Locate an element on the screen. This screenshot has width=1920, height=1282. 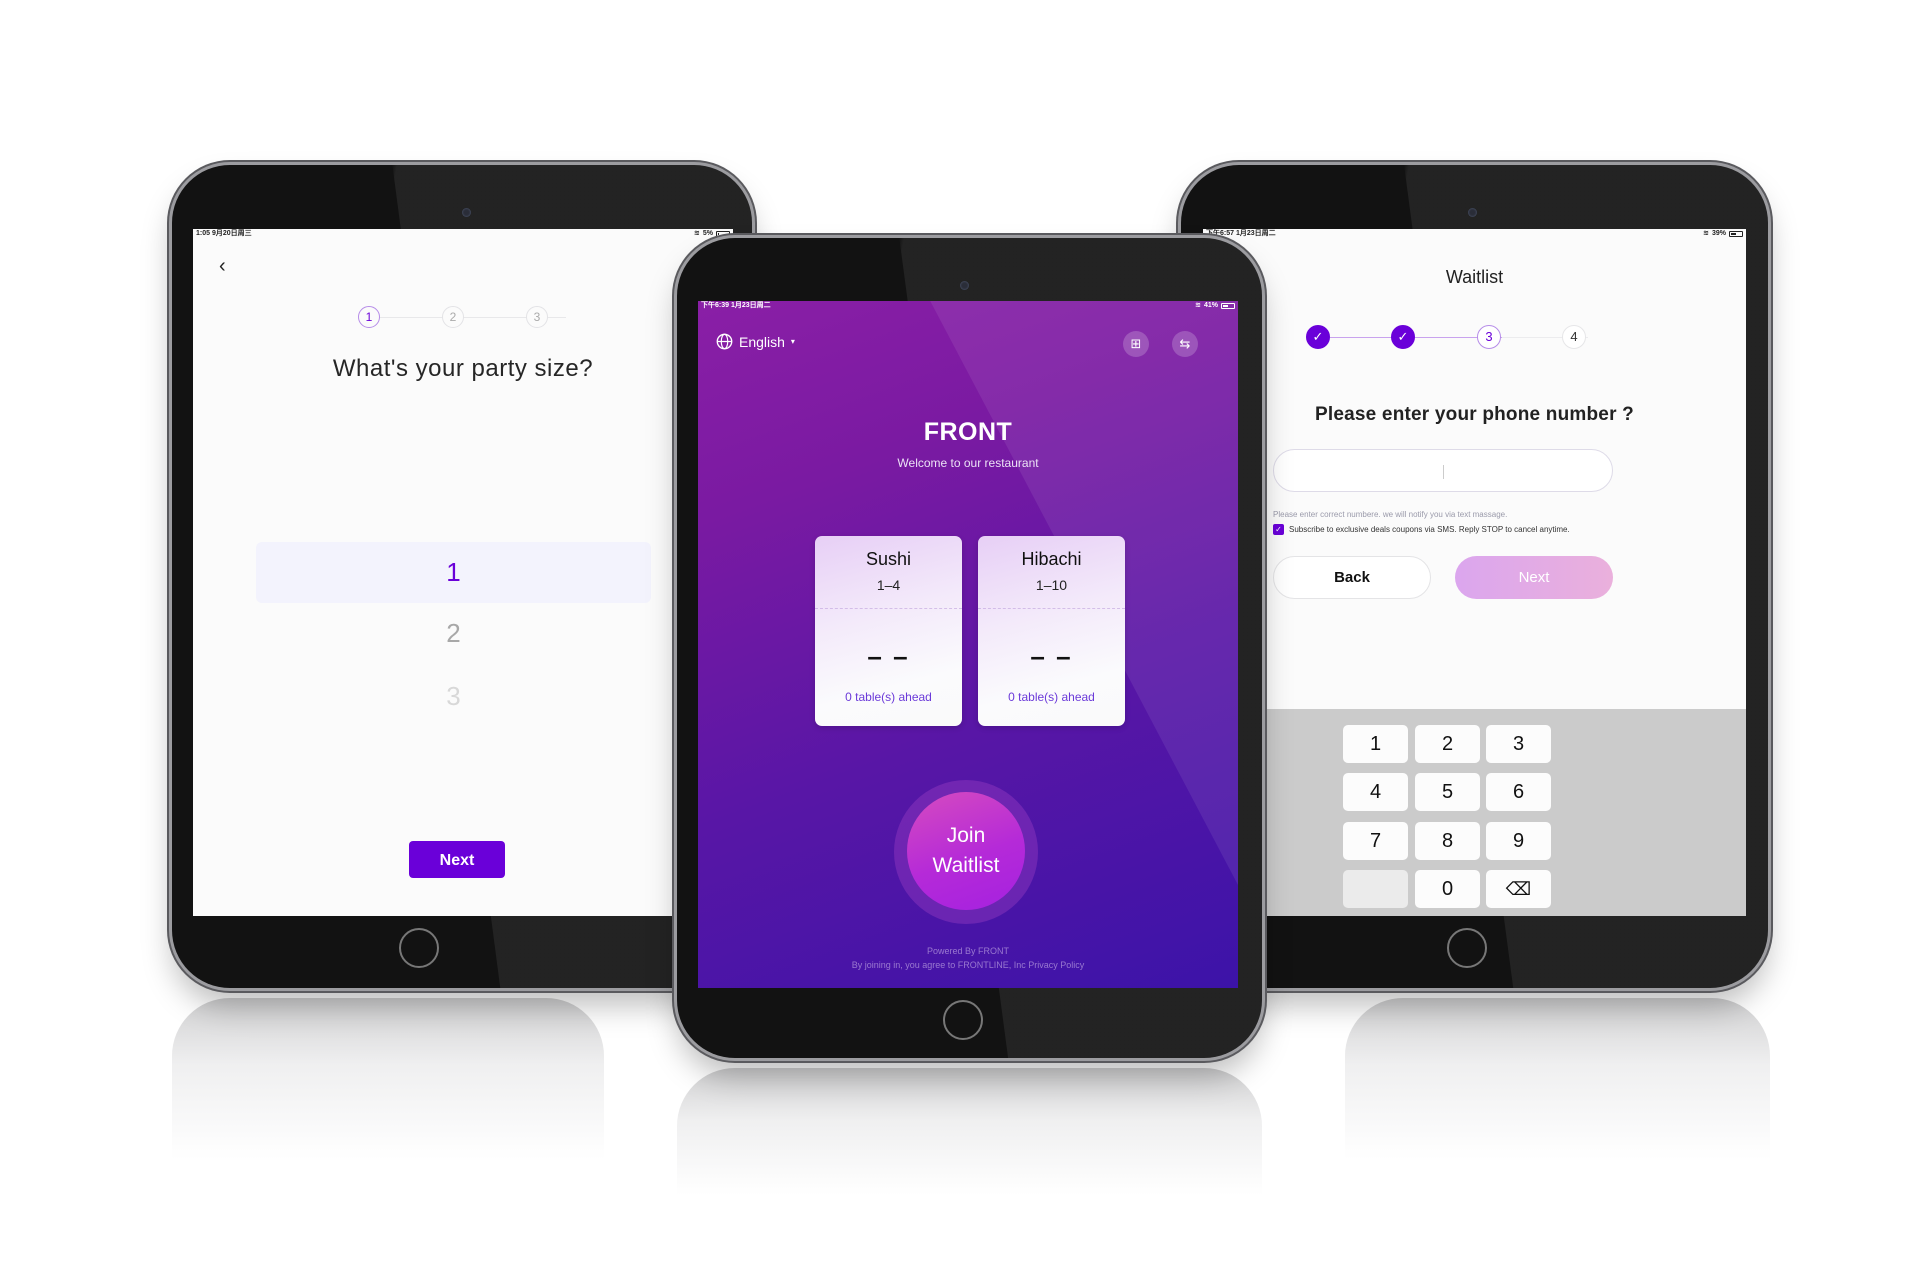
back-button: Back is located at coordinates (1352, 577).